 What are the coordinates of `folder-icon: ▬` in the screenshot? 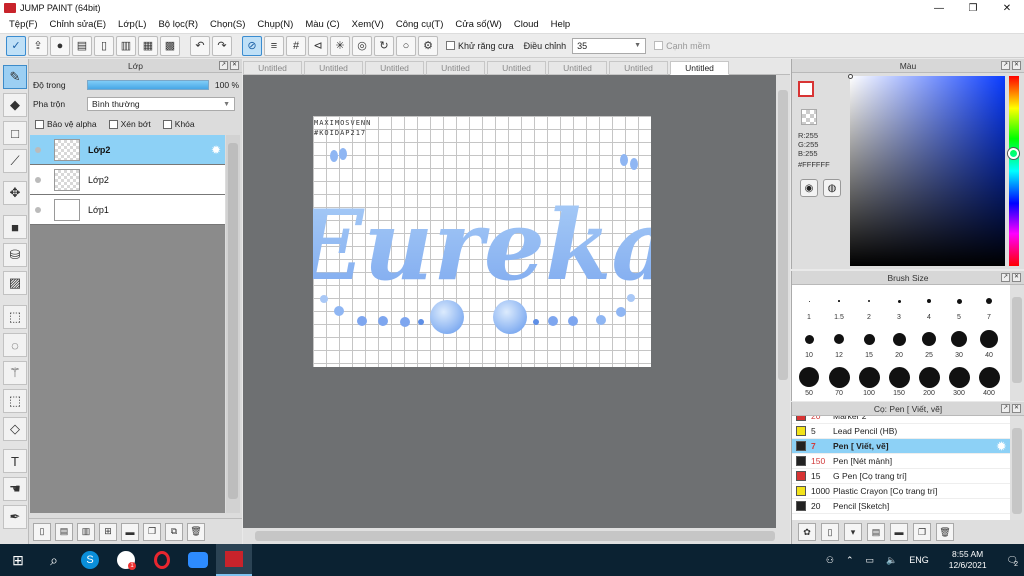 It's located at (899, 532).